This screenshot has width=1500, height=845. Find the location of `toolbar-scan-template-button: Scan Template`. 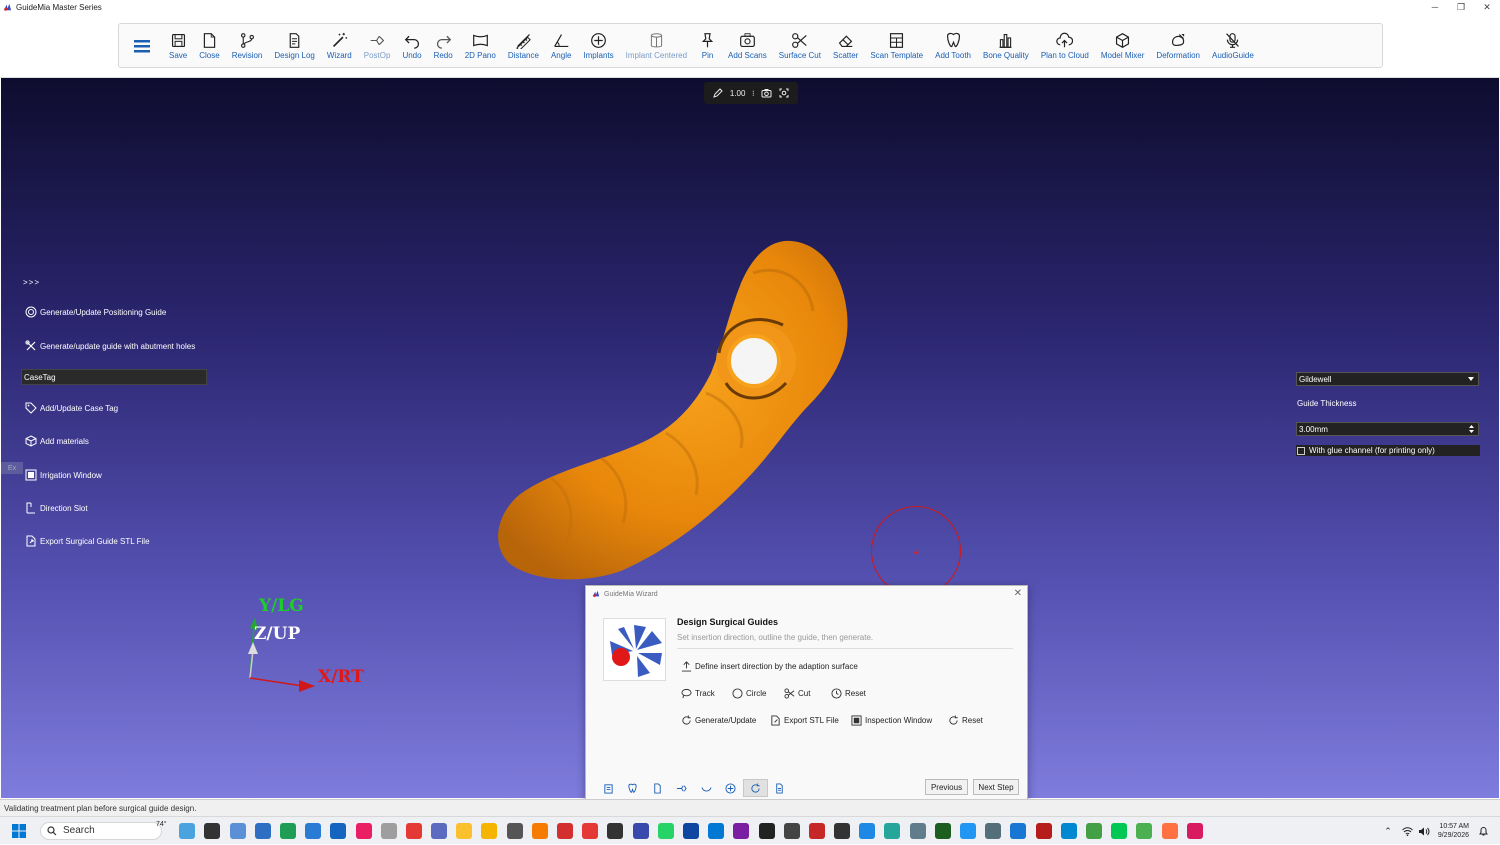

toolbar-scan-template-button: Scan Template is located at coordinates (896, 46).